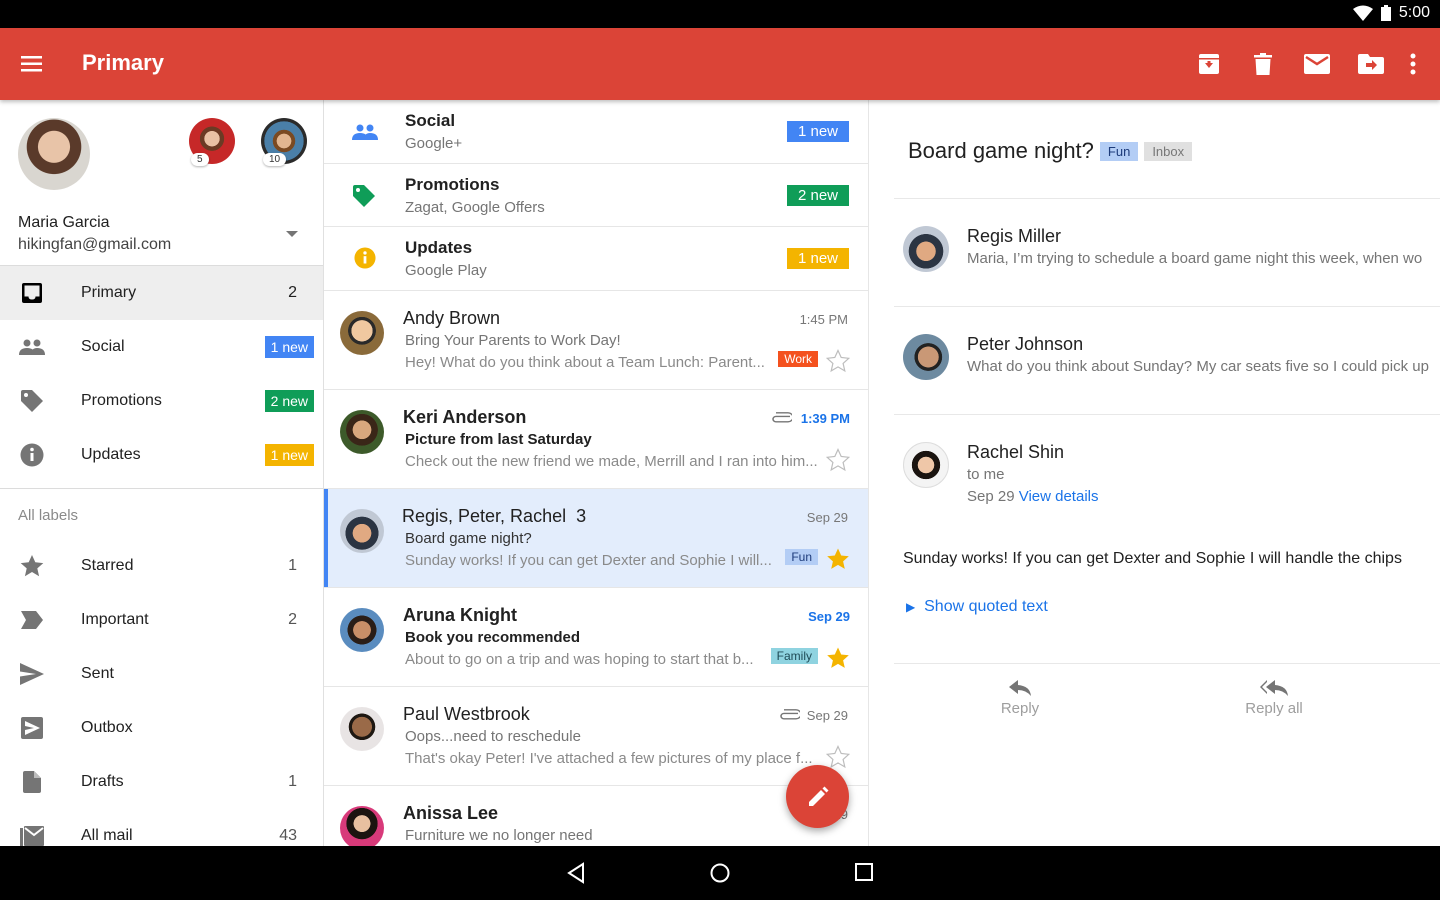 This screenshot has width=1440, height=900. What do you see at coordinates (275, 159) in the screenshot?
I see `unread-count: 10` at bounding box center [275, 159].